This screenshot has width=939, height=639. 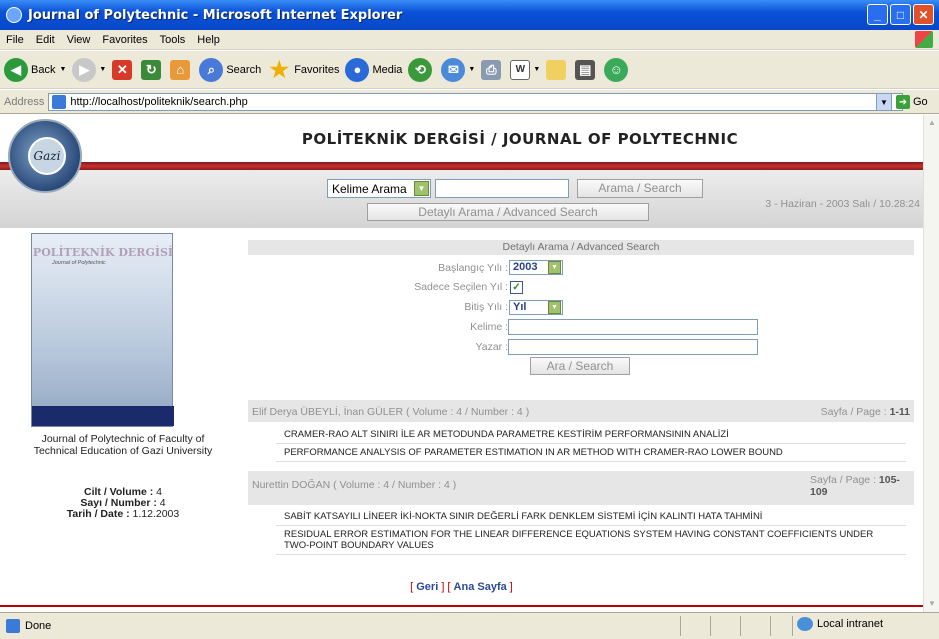 What do you see at coordinates (59, 101) in the screenshot?
I see `page-icon` at bounding box center [59, 101].